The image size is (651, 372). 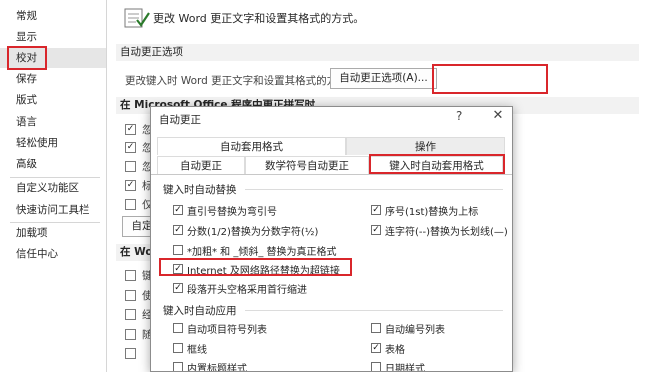 What do you see at coordinates (415, 330) in the screenshot?
I see `numbered-list-label: 自动编号列表` at bounding box center [415, 330].